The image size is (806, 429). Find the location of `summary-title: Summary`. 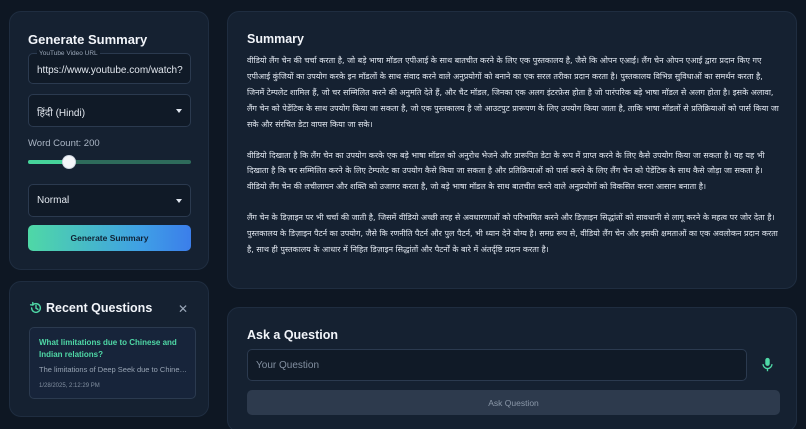

summary-title: Summary is located at coordinates (275, 39).